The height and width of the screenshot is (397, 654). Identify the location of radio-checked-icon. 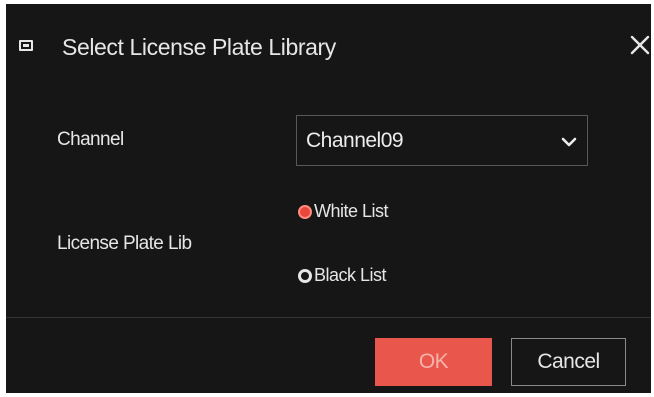
(305, 212).